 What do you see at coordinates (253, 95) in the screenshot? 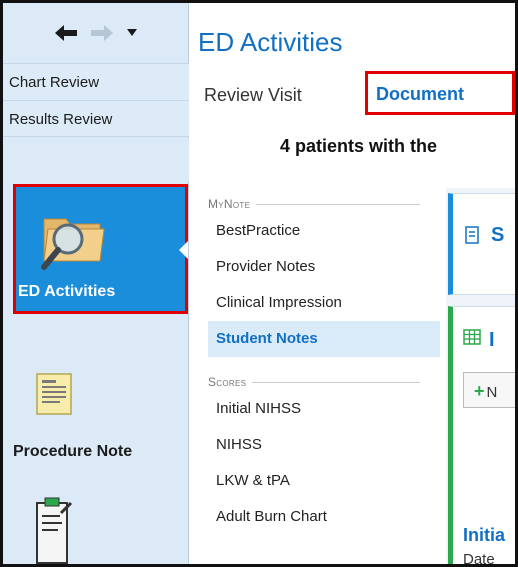
I see `tab-review-visit: Review Visit` at bounding box center [253, 95].